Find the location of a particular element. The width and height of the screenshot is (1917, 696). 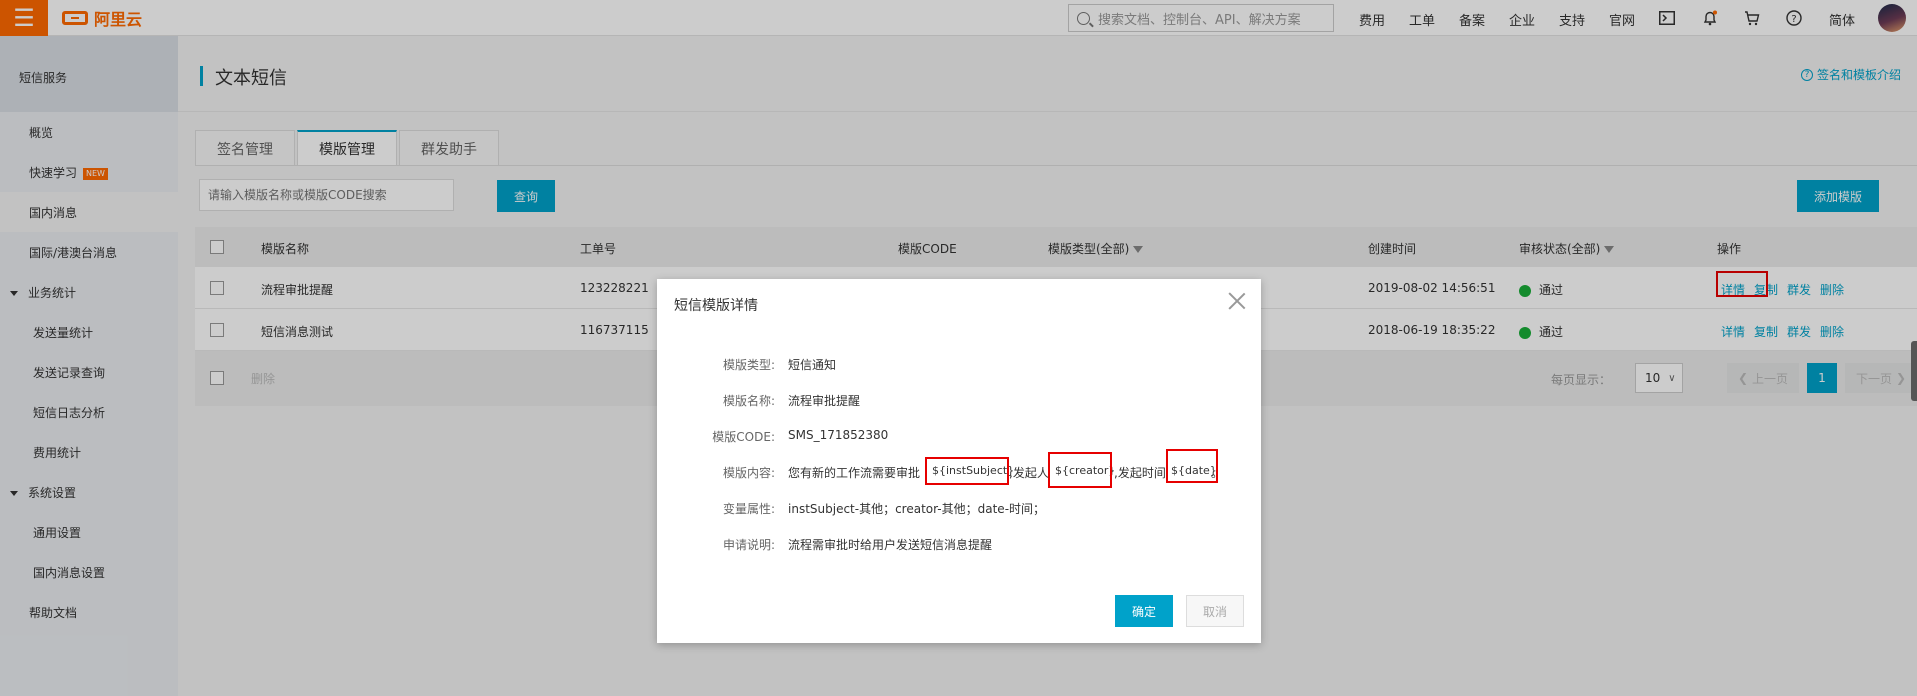

field-label-content: 模版内容: is located at coordinates (748, 473).